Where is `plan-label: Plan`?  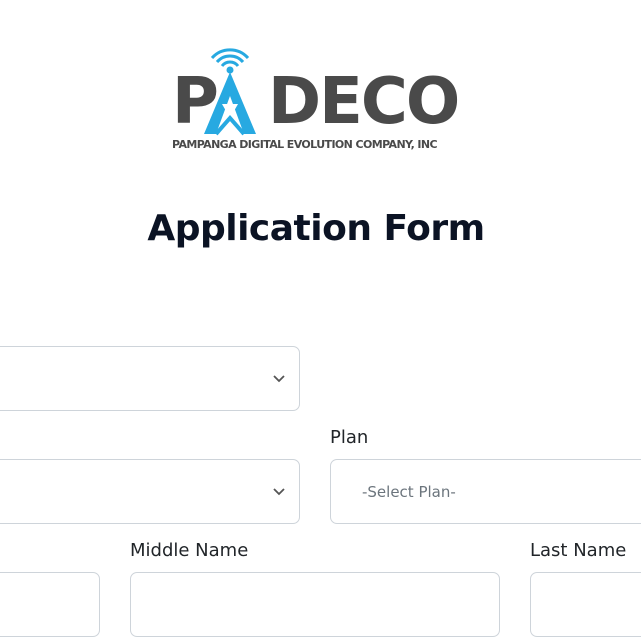
plan-label: Plan is located at coordinates (349, 437).